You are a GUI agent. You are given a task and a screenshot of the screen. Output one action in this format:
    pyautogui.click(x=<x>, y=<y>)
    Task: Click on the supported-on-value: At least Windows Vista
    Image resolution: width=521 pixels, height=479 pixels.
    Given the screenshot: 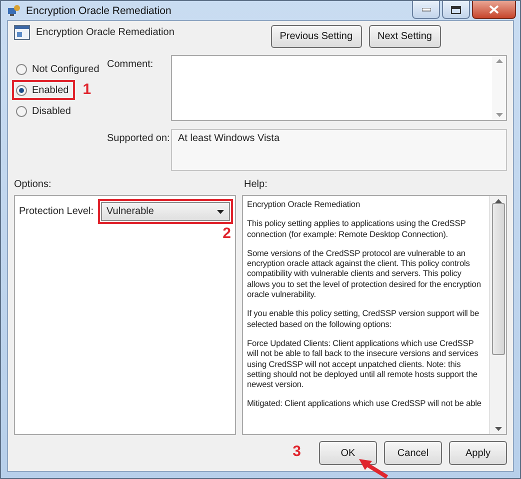 What is the action you would take?
    pyautogui.click(x=339, y=150)
    